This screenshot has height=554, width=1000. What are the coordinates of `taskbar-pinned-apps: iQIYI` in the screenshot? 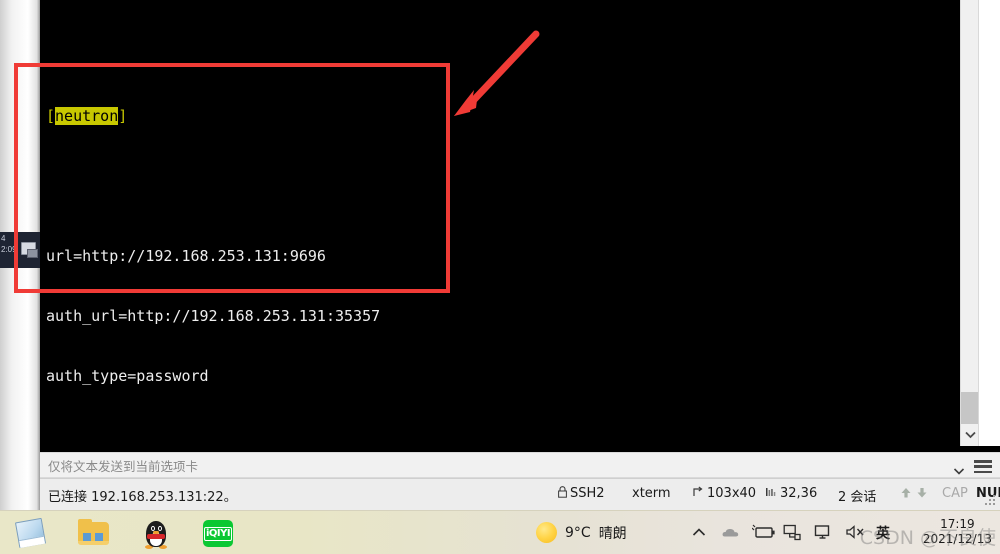 It's located at (125, 533).